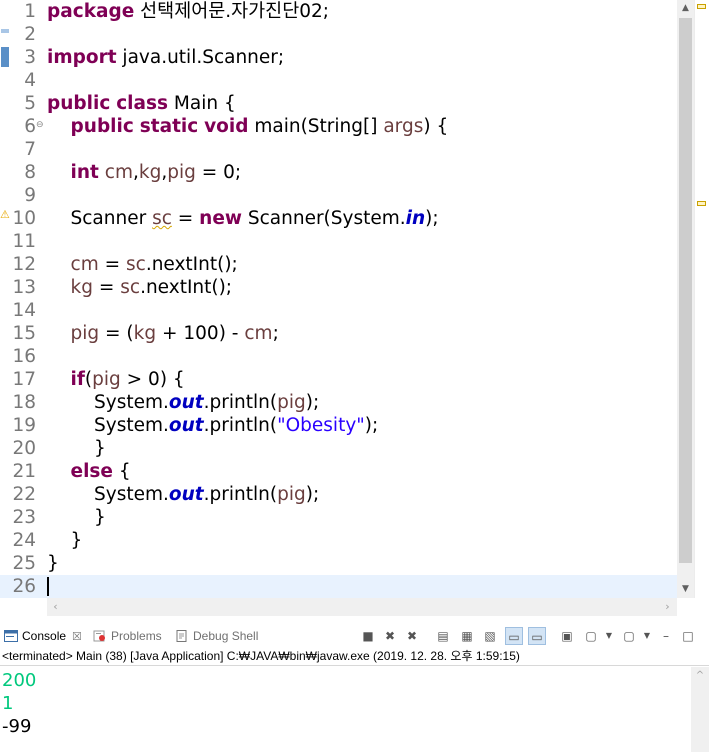 This screenshot has width=709, height=752. What do you see at coordinates (5, 215) in the screenshot?
I see `warning-icon: ⚠` at bounding box center [5, 215].